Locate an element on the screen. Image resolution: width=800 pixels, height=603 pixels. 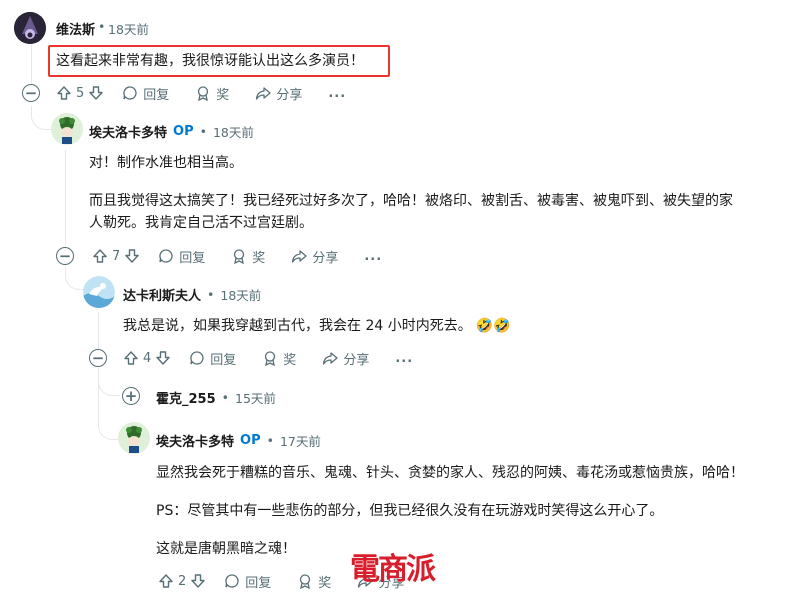
vote-count: 4 is located at coordinates (147, 358).